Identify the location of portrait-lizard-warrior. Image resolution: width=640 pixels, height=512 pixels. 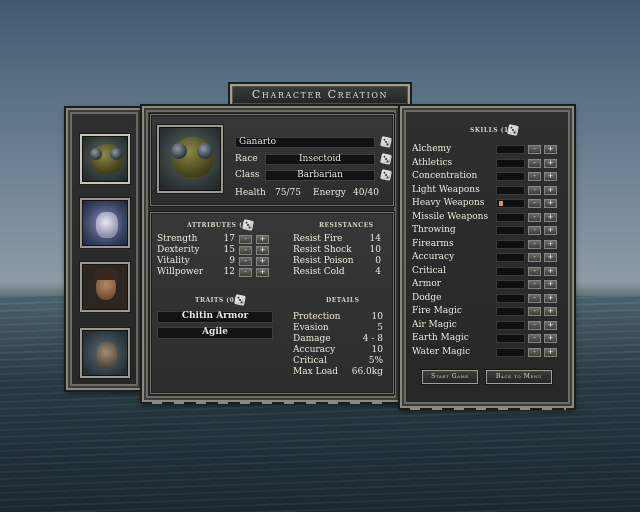
(105, 353).